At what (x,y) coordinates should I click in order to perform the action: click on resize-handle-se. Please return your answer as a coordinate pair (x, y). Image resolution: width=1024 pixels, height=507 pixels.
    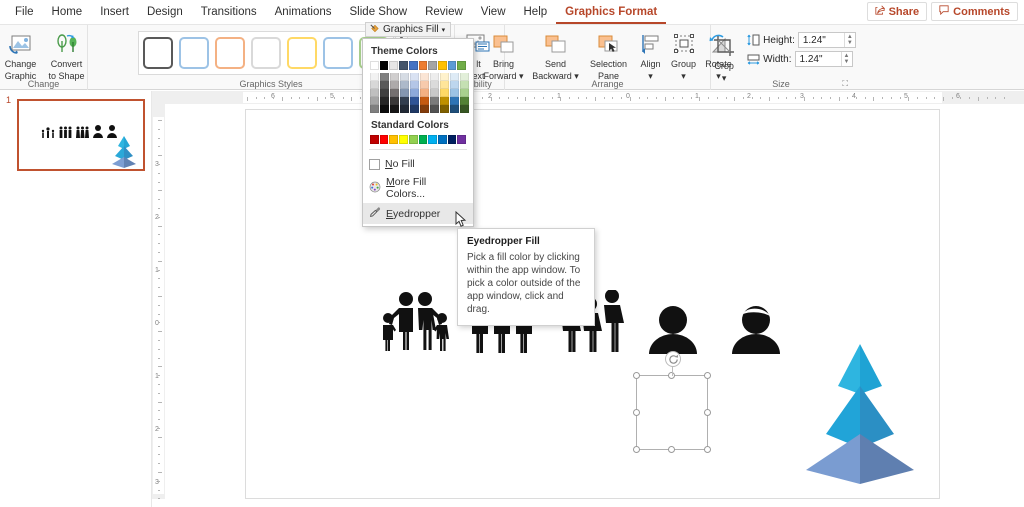
    Looking at the image, I should click on (707, 449).